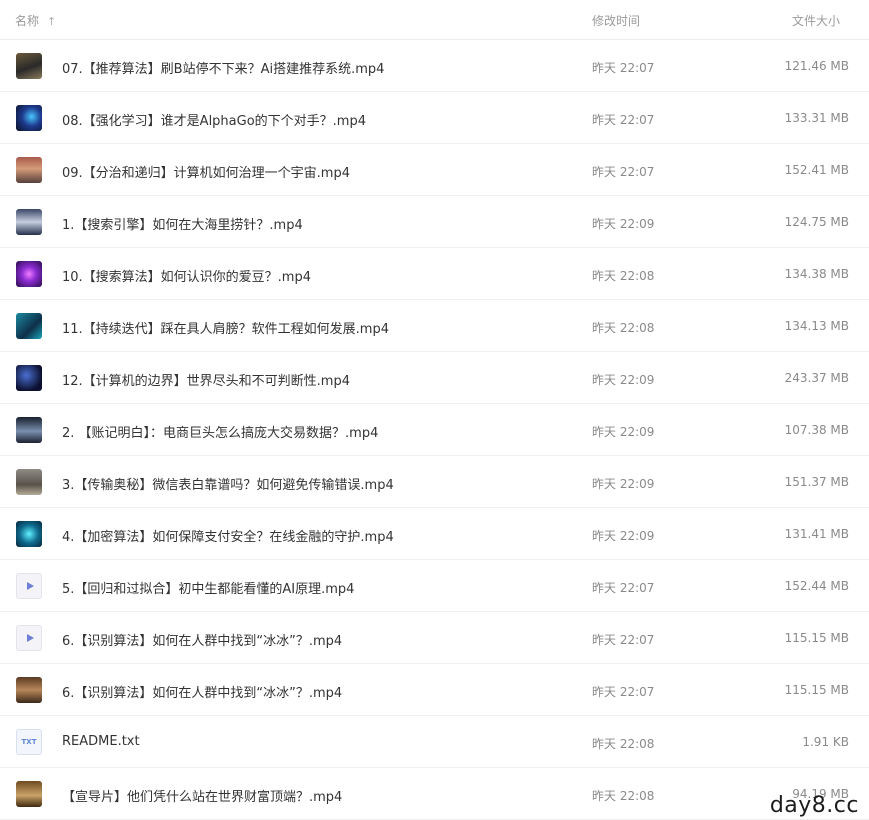 The width and height of the screenshot is (869, 820). I want to click on file-name: README.txt, so click(101, 741).